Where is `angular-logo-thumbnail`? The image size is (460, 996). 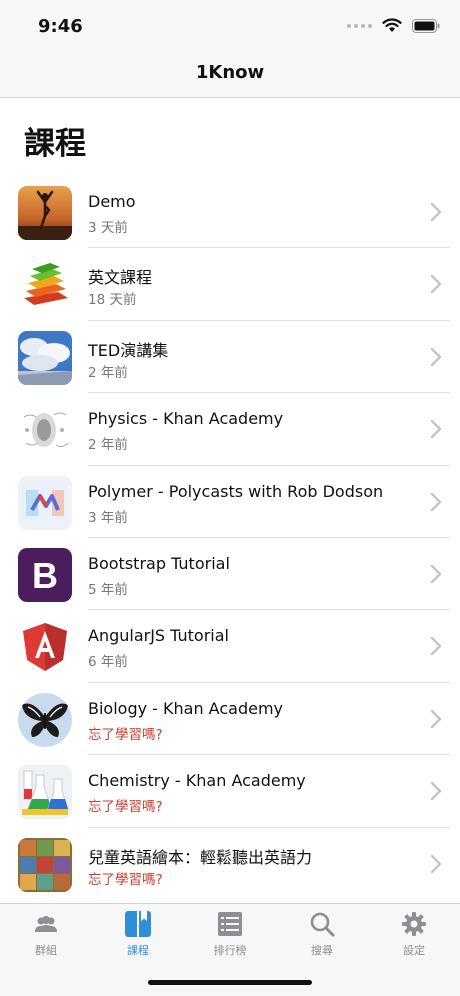
angular-logo-thumbnail is located at coordinates (45, 647).